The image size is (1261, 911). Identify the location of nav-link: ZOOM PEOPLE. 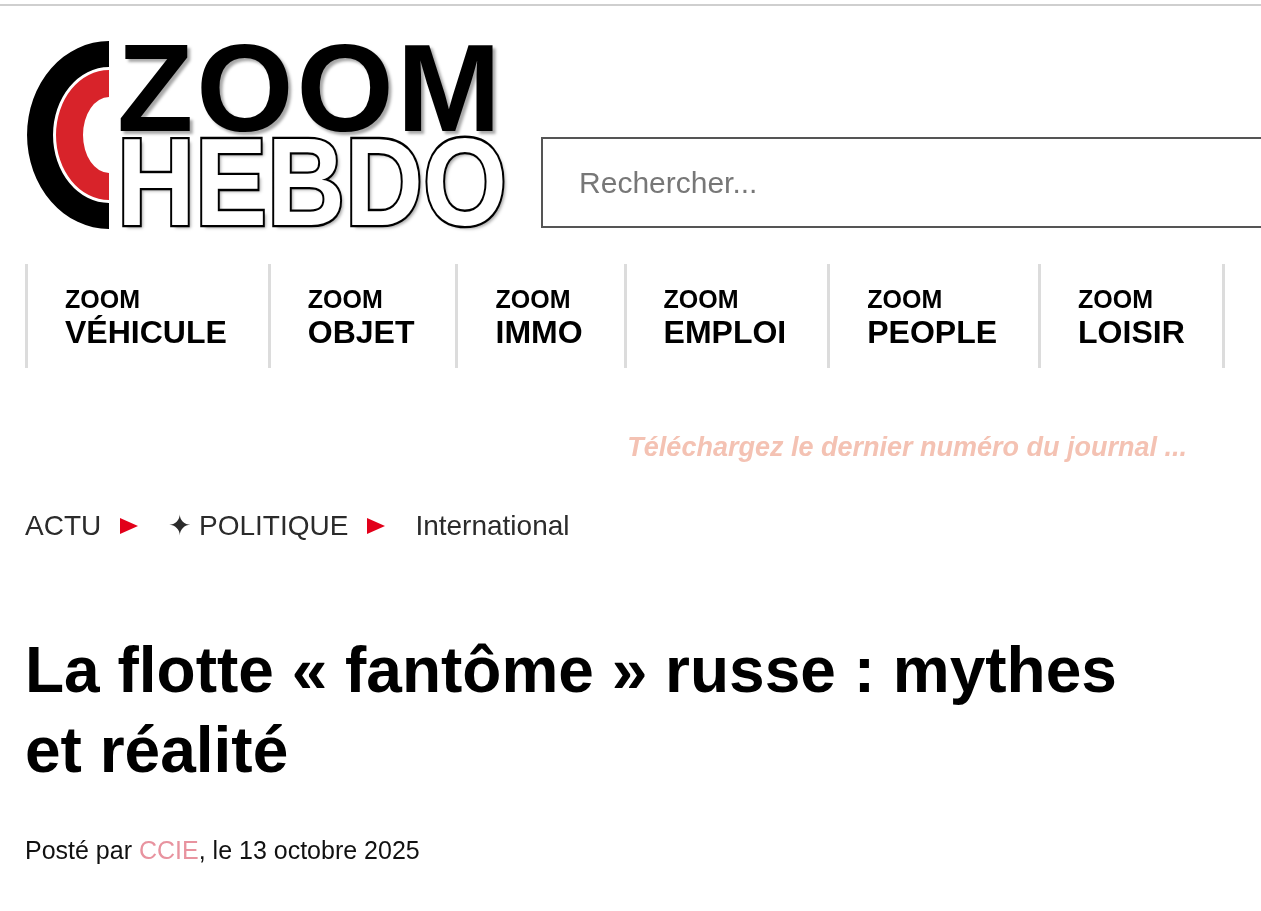
(933, 316).